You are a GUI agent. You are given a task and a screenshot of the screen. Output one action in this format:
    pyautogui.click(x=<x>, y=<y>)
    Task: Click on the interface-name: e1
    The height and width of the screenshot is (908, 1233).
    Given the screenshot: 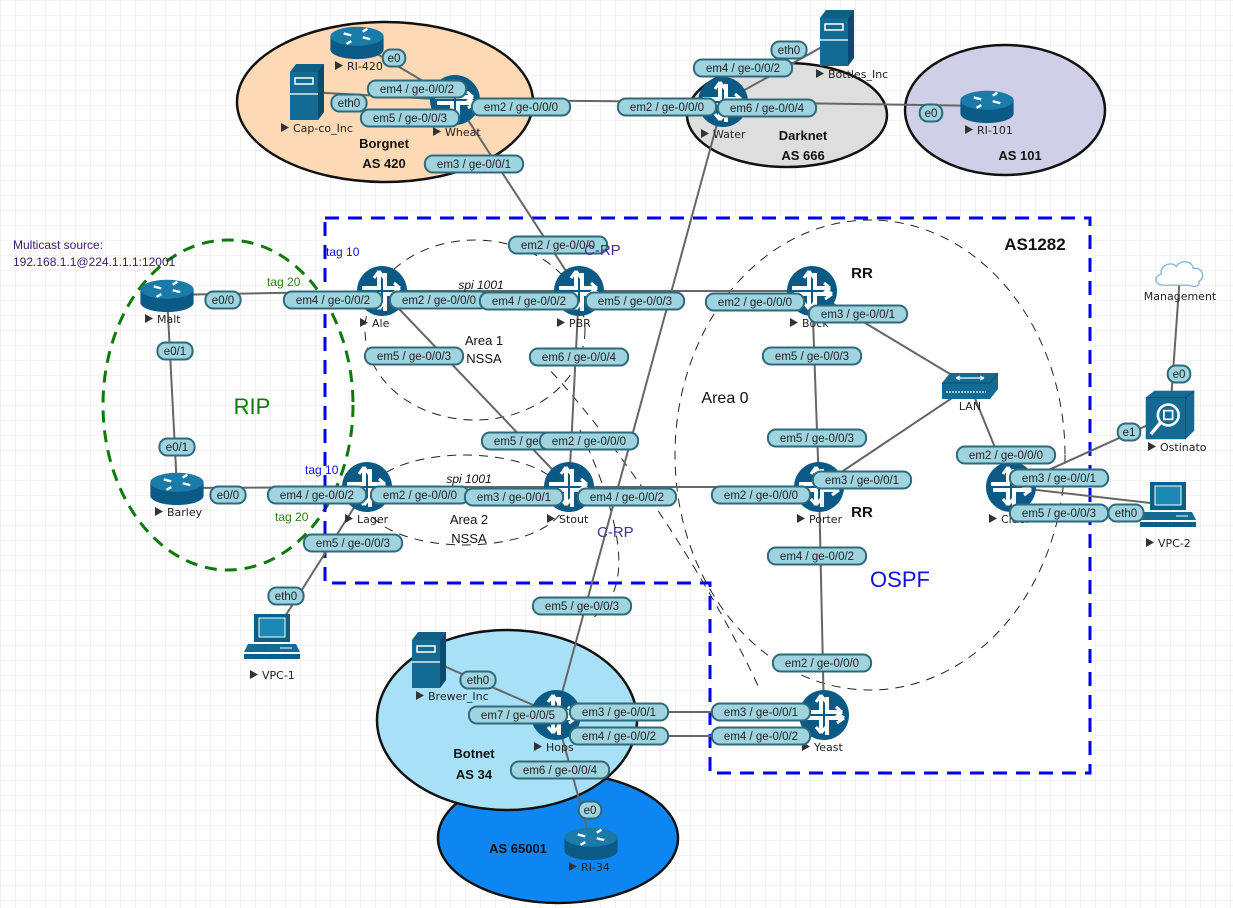 What is the action you would take?
    pyautogui.click(x=1129, y=433)
    